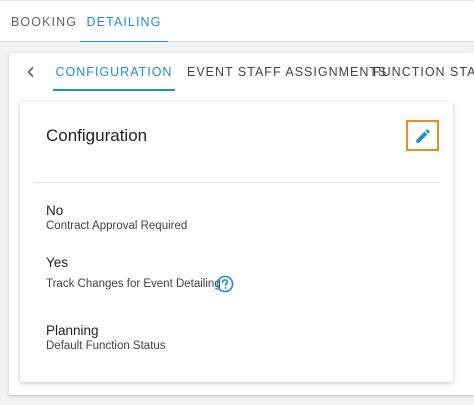 Image resolution: width=474 pixels, height=405 pixels. Describe the element at coordinates (124, 22) in the screenshot. I see `tab-detailing: DETAILING` at that location.